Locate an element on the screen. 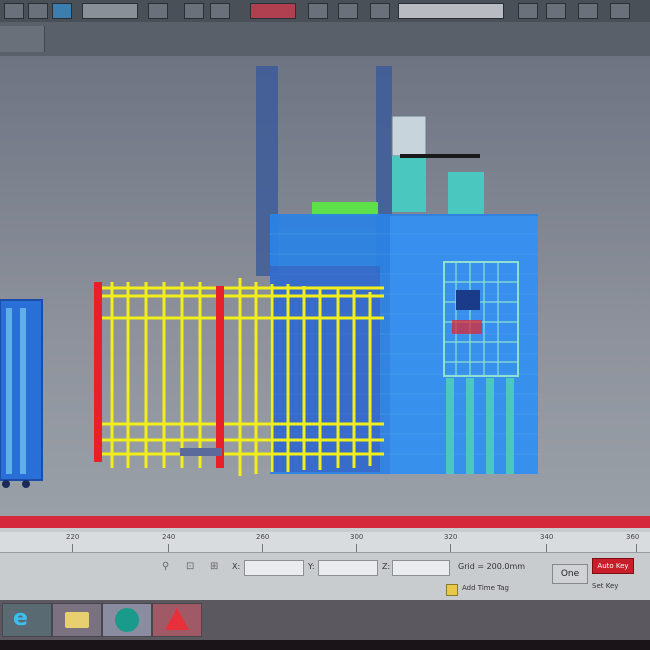 The height and width of the screenshot is (650, 650). one-button: One is located at coordinates (570, 574).